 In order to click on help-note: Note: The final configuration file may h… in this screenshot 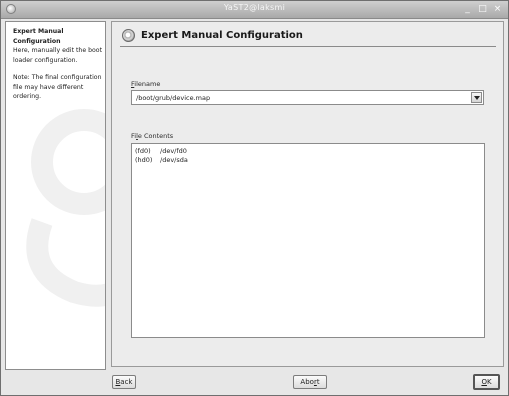, I will do `click(57, 87)`.